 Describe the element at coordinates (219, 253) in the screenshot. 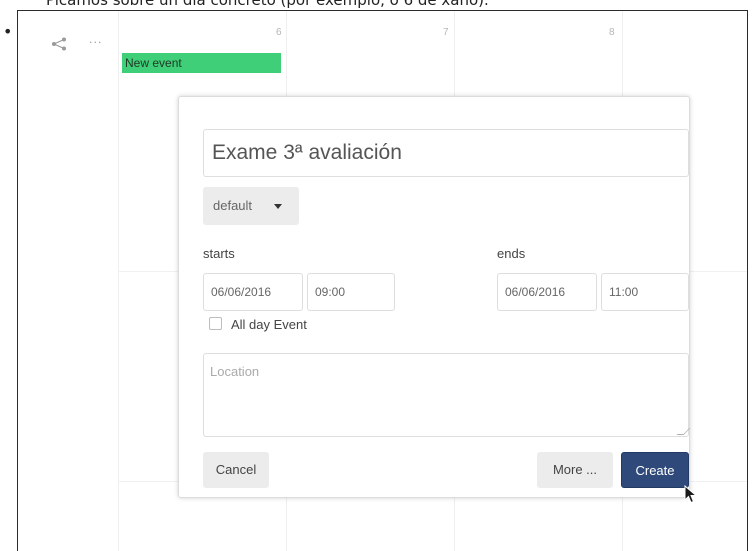

I see `starts-label: starts` at that location.